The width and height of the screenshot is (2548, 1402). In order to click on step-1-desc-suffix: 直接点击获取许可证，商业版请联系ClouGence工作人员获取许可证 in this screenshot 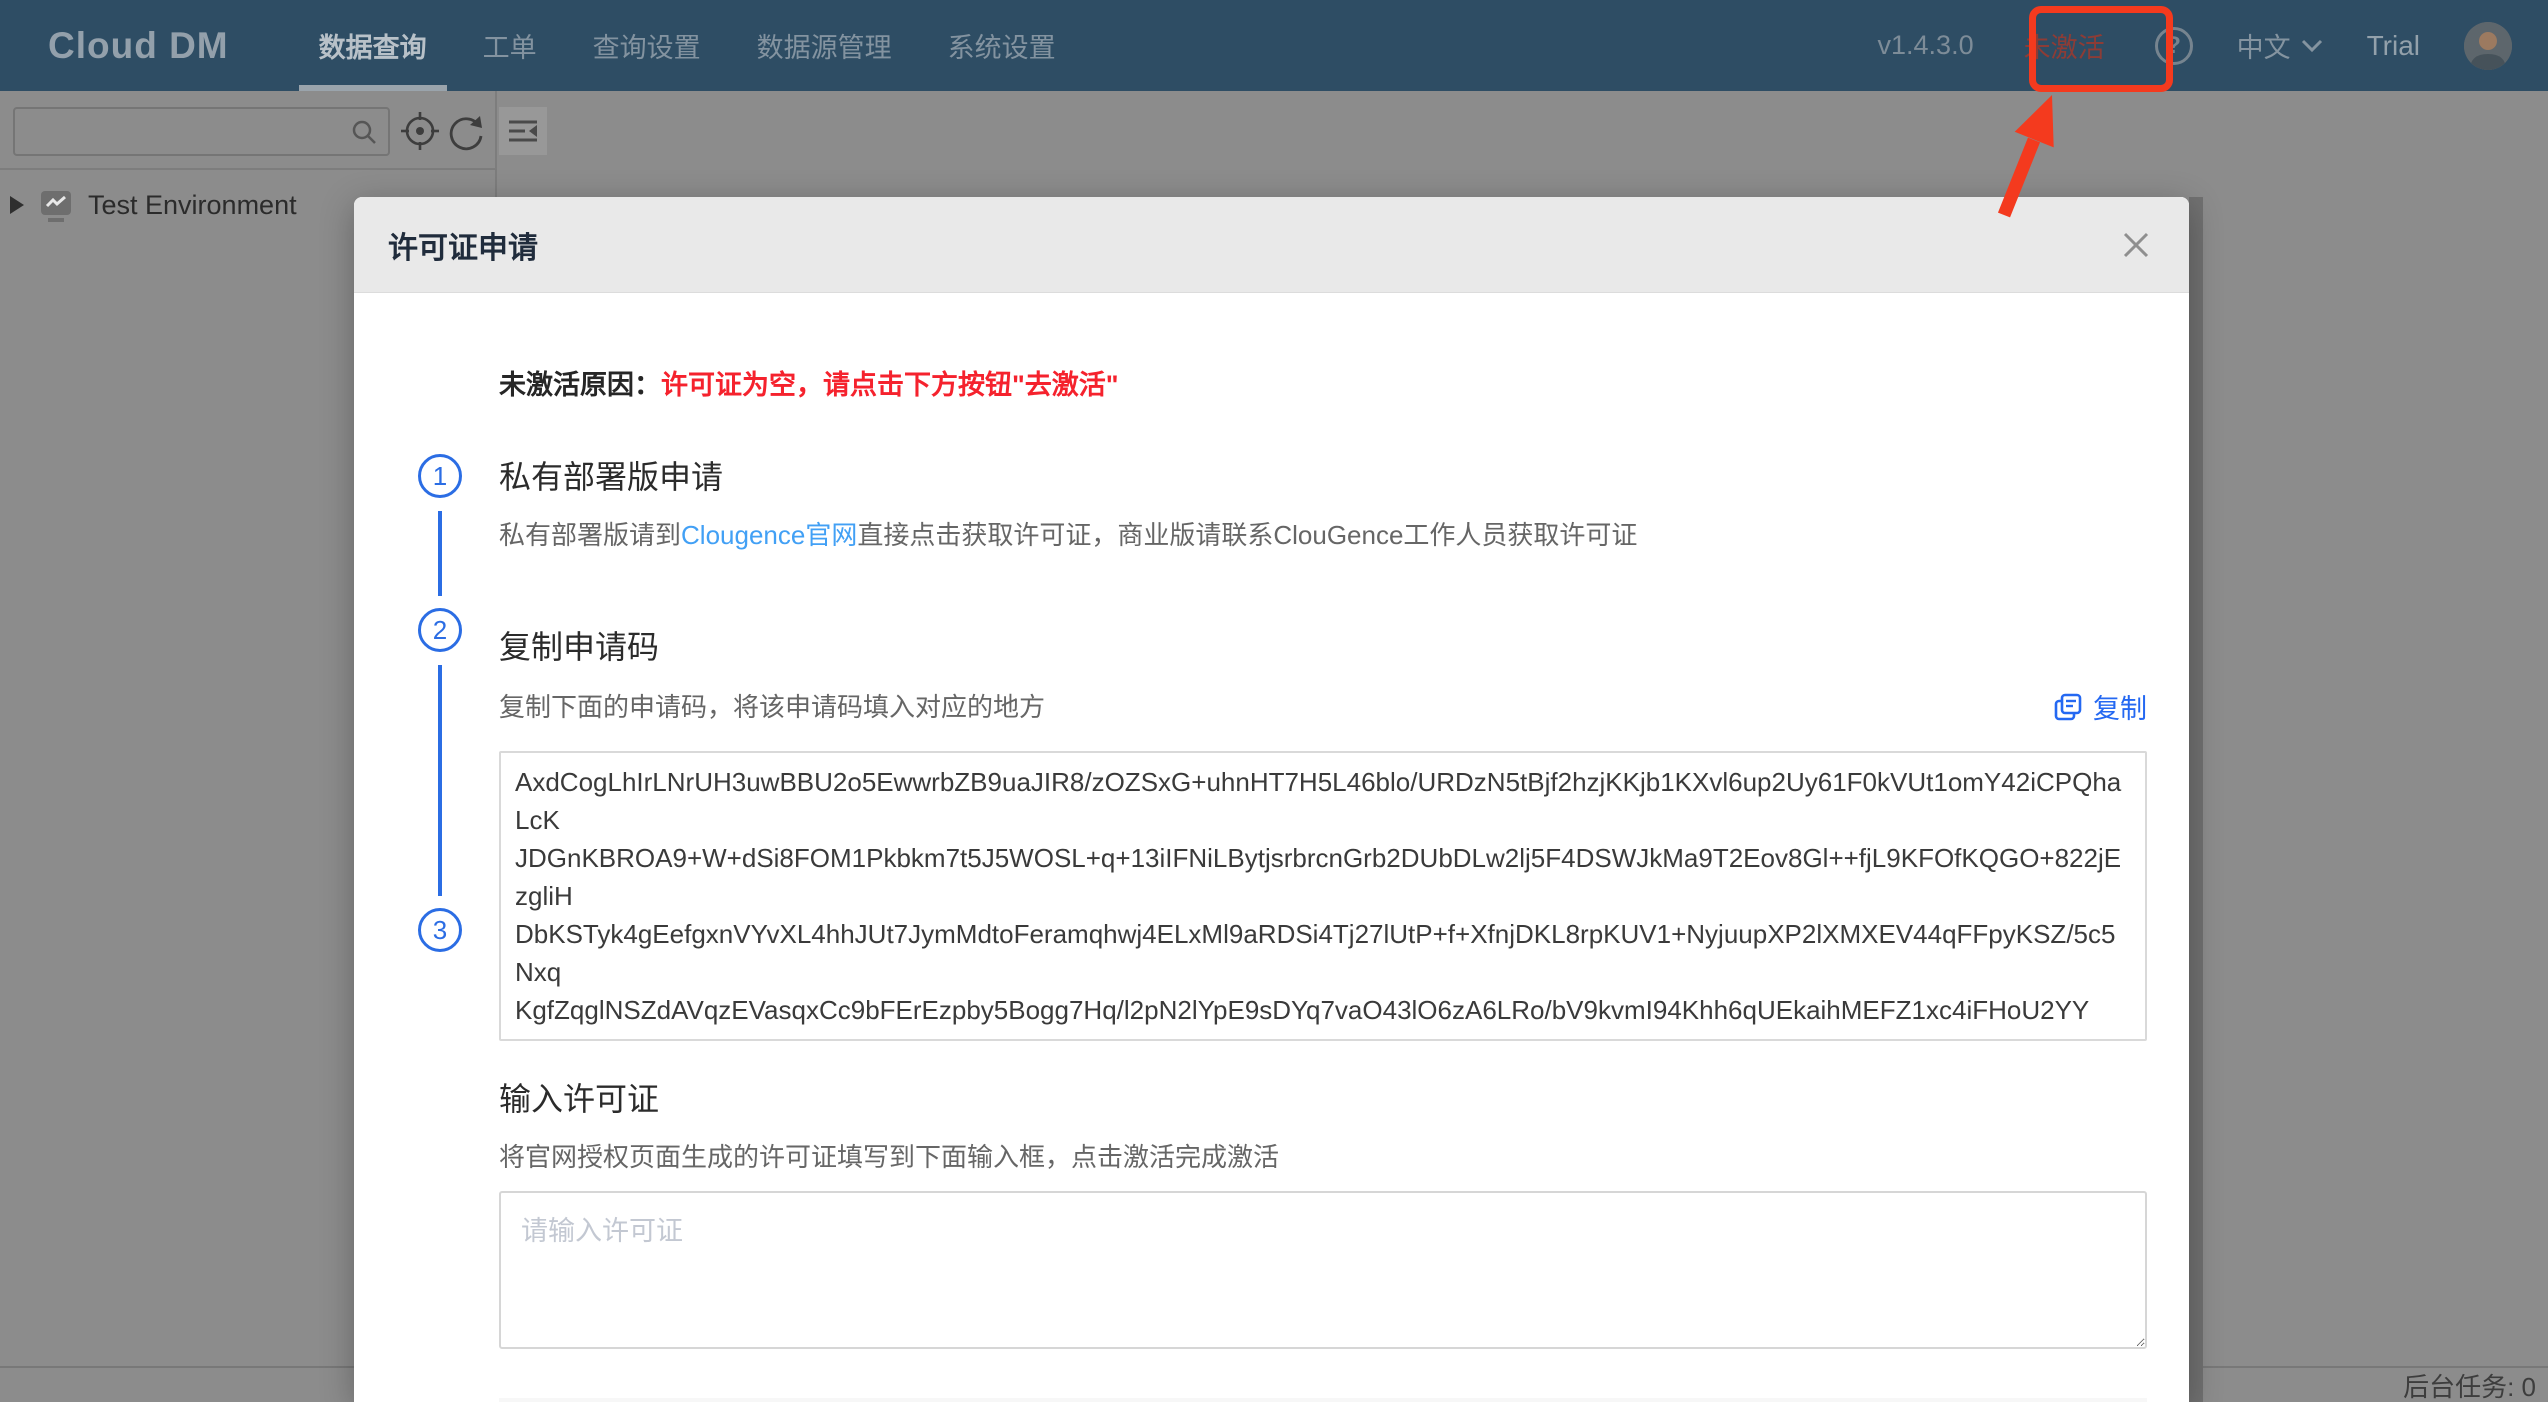, I will do `click(1247, 535)`.